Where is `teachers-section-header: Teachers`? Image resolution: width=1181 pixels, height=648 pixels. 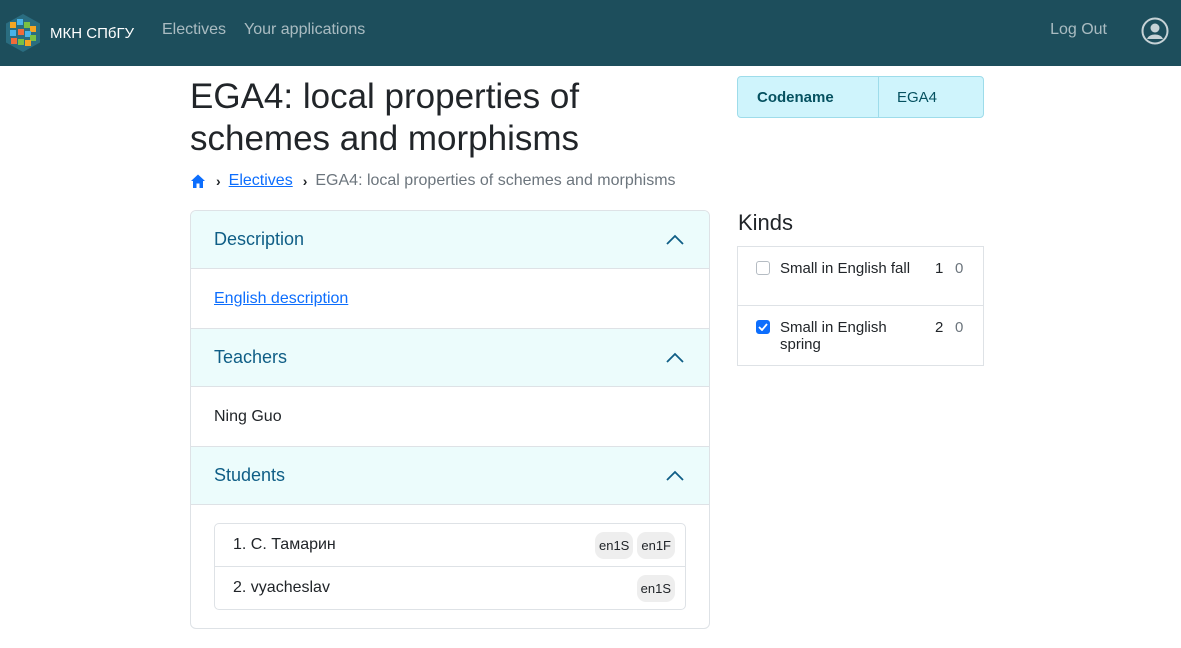
teachers-section-header: Teachers is located at coordinates (450, 358).